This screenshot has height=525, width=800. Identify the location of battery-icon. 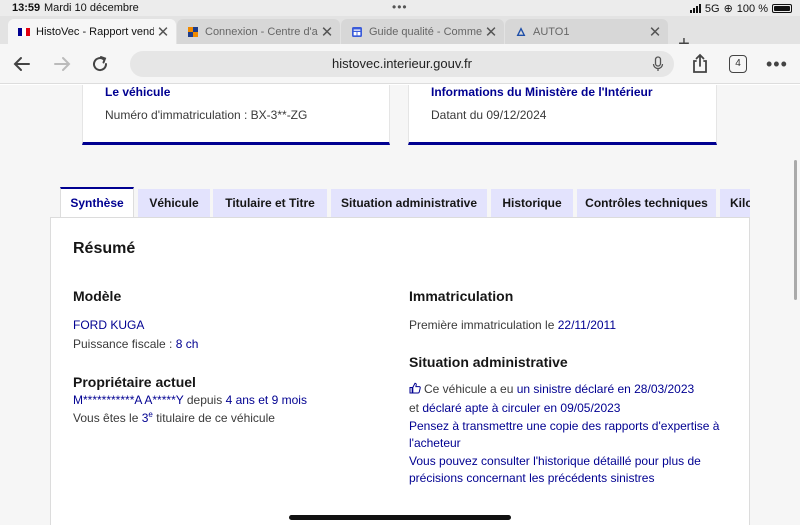
(782, 8).